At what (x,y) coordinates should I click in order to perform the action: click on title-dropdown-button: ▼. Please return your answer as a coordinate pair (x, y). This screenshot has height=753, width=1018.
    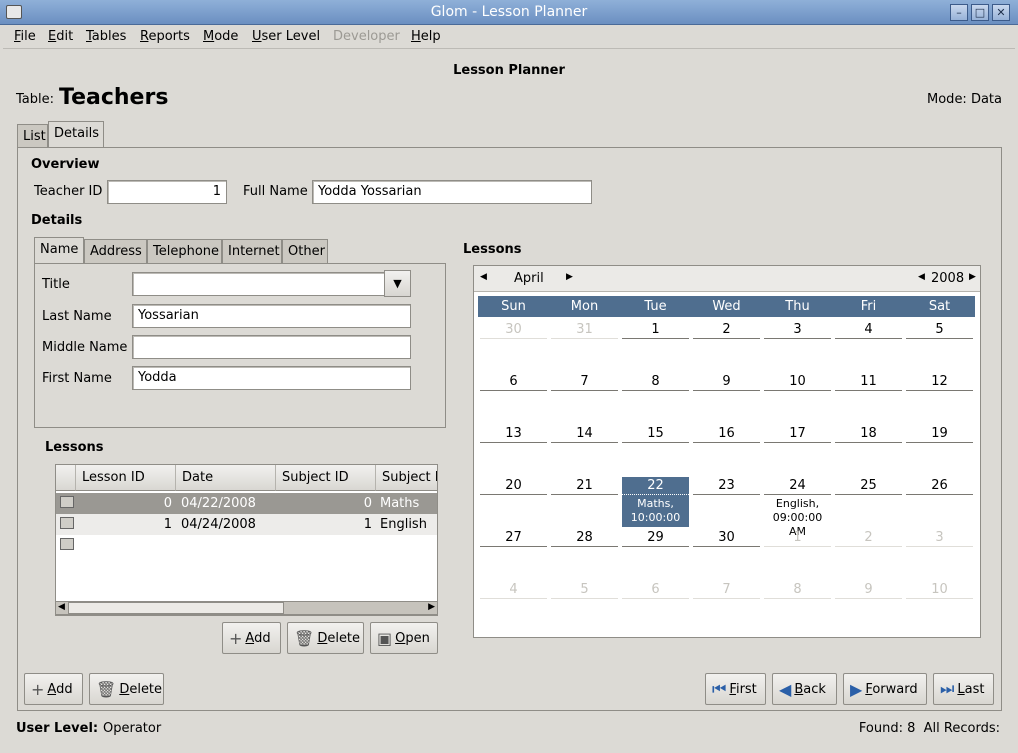
    Looking at the image, I should click on (397, 283).